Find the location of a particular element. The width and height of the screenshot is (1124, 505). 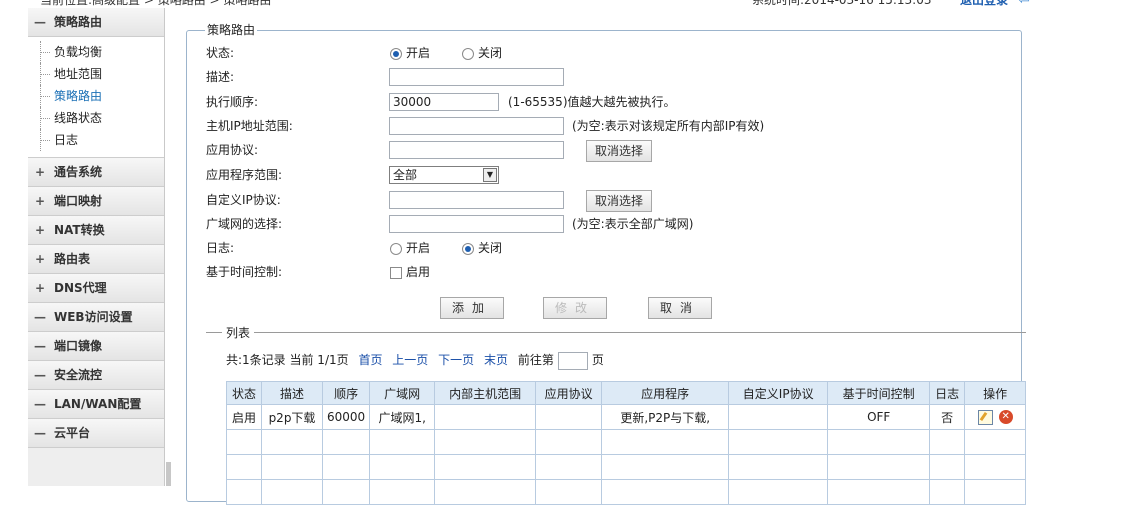

menu-group-lan-wan: — LAN/WAN配置 is located at coordinates (96, 404).